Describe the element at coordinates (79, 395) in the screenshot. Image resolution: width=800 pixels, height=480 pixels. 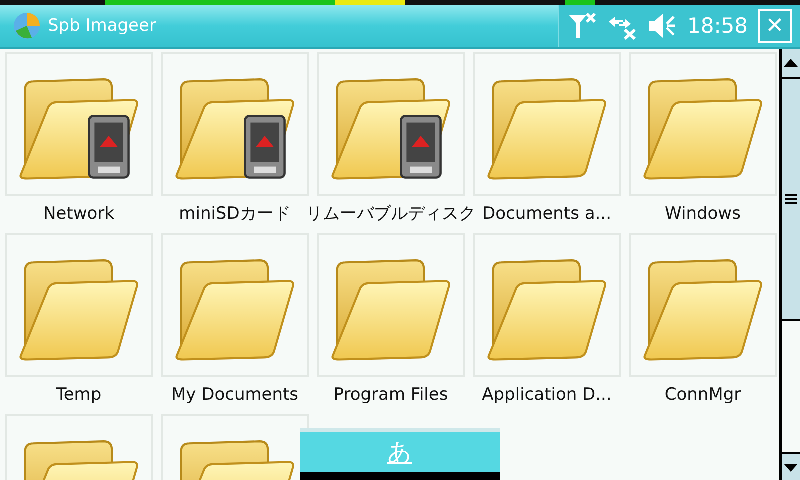
I see `item-label: Temp` at that location.